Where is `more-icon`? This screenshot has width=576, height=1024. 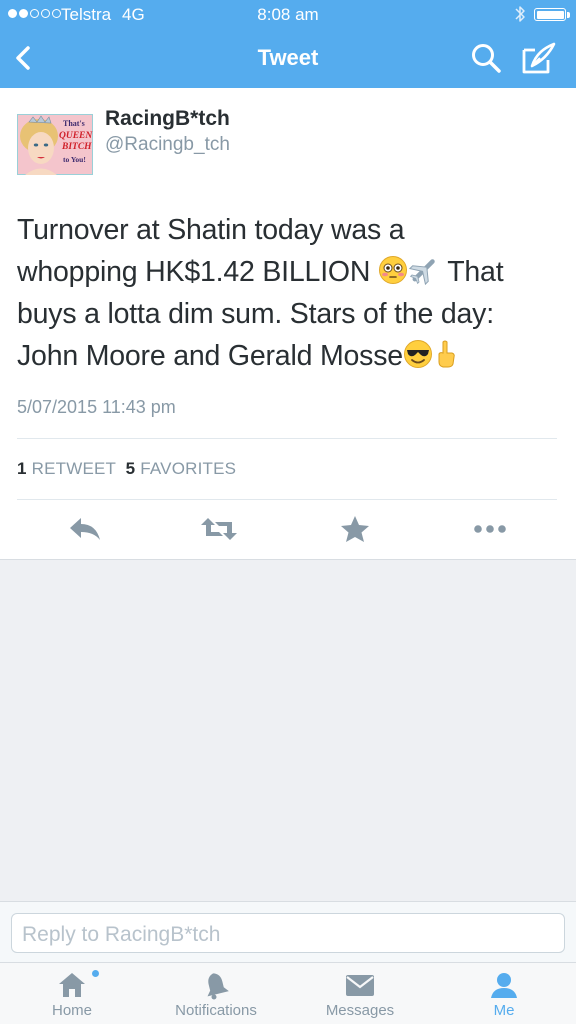 more-icon is located at coordinates (490, 529).